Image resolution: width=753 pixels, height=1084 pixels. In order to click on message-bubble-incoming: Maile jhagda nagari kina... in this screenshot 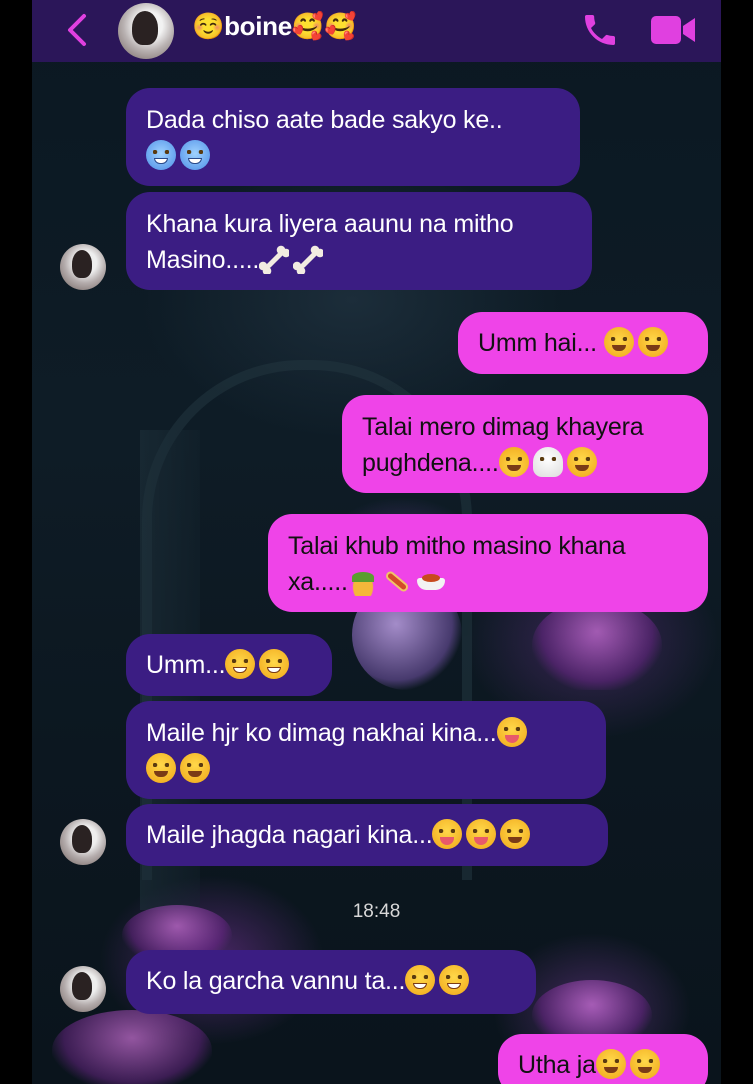, I will do `click(367, 835)`.